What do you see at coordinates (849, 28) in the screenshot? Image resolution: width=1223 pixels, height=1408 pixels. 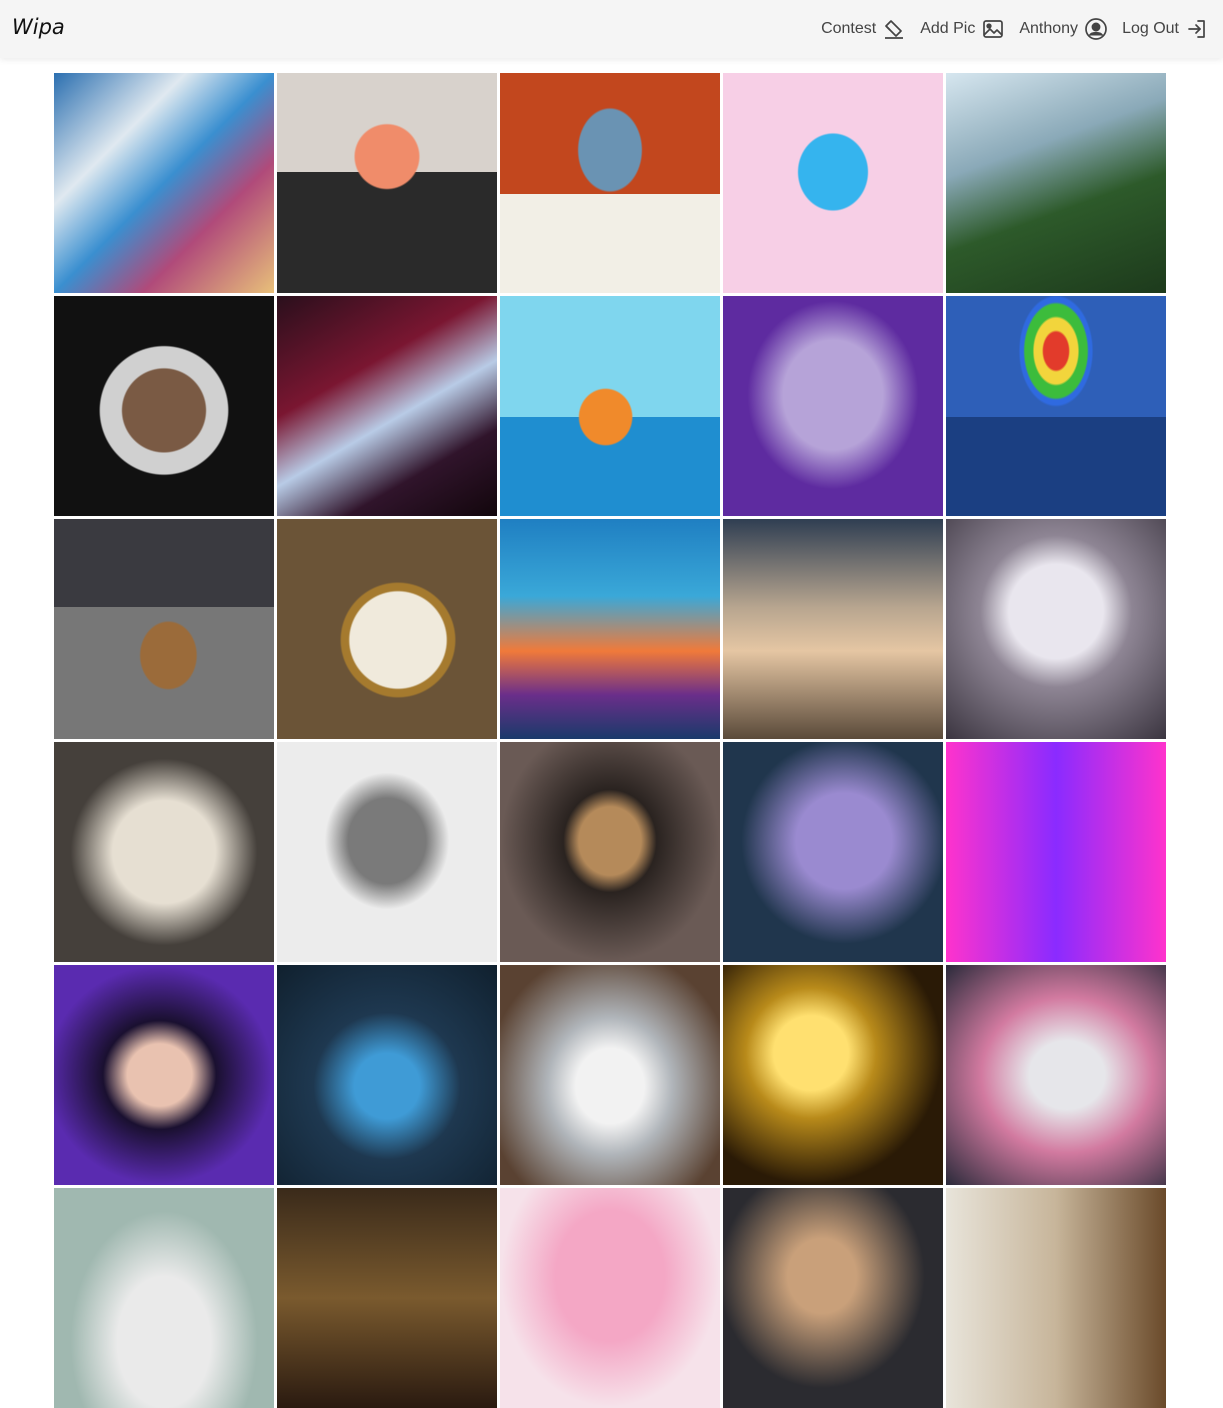 I see `contest-label: Contest` at bounding box center [849, 28].